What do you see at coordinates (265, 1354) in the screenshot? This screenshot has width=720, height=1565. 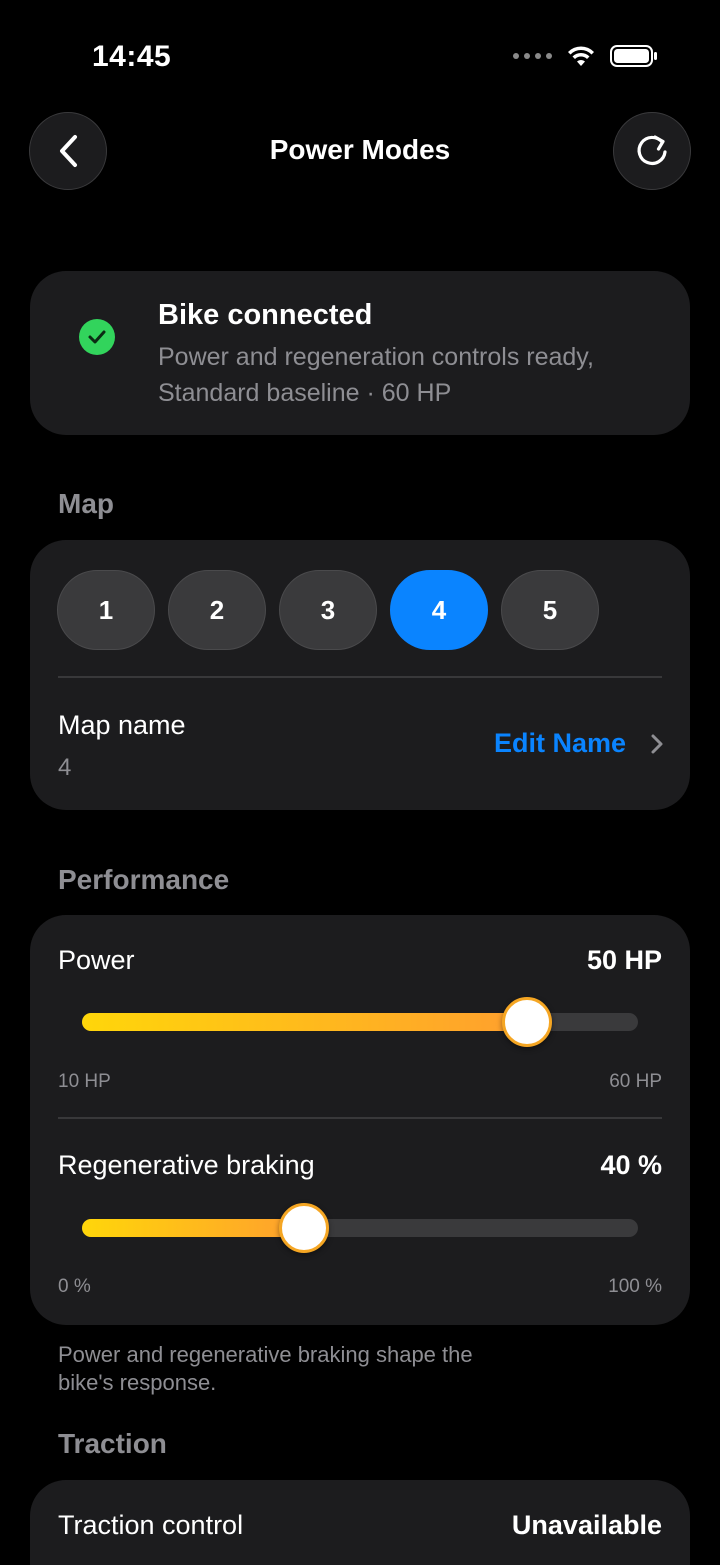 I see `performance-footnote-line1: Power and regenerative braking shape the` at bounding box center [265, 1354].